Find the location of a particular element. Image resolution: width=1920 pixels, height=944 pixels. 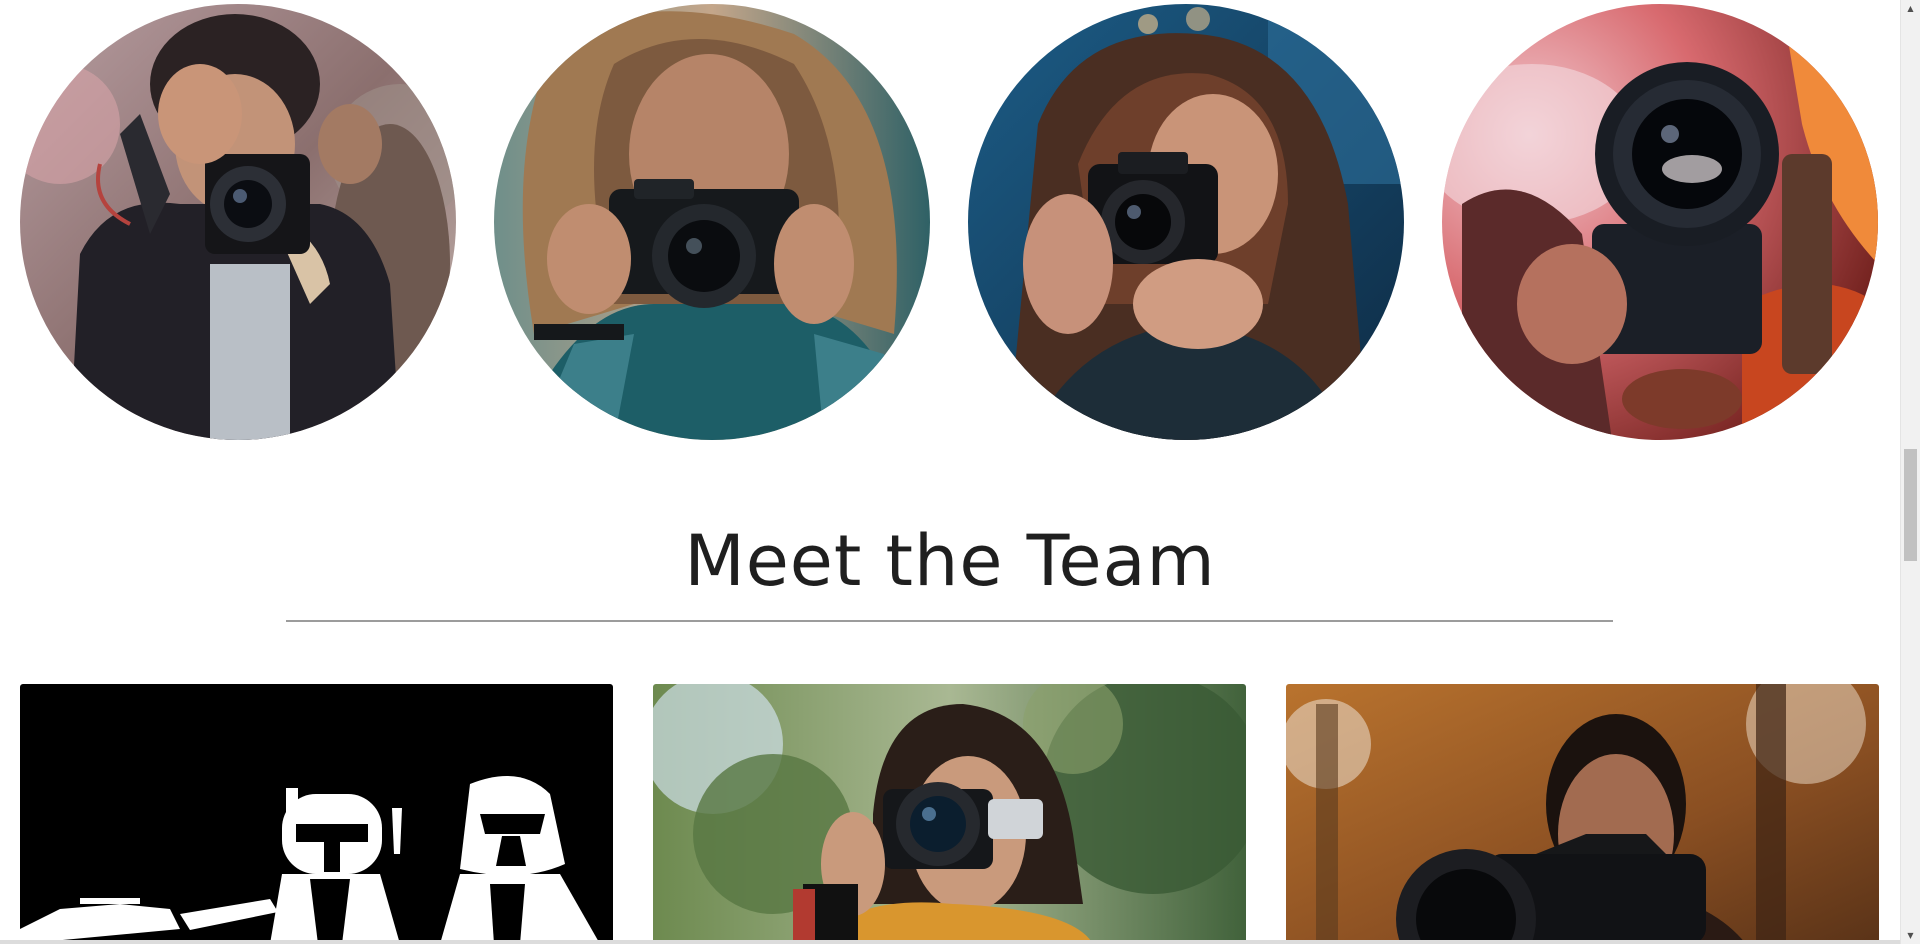

woman-camera-forest-photo is located at coordinates (949, 814).